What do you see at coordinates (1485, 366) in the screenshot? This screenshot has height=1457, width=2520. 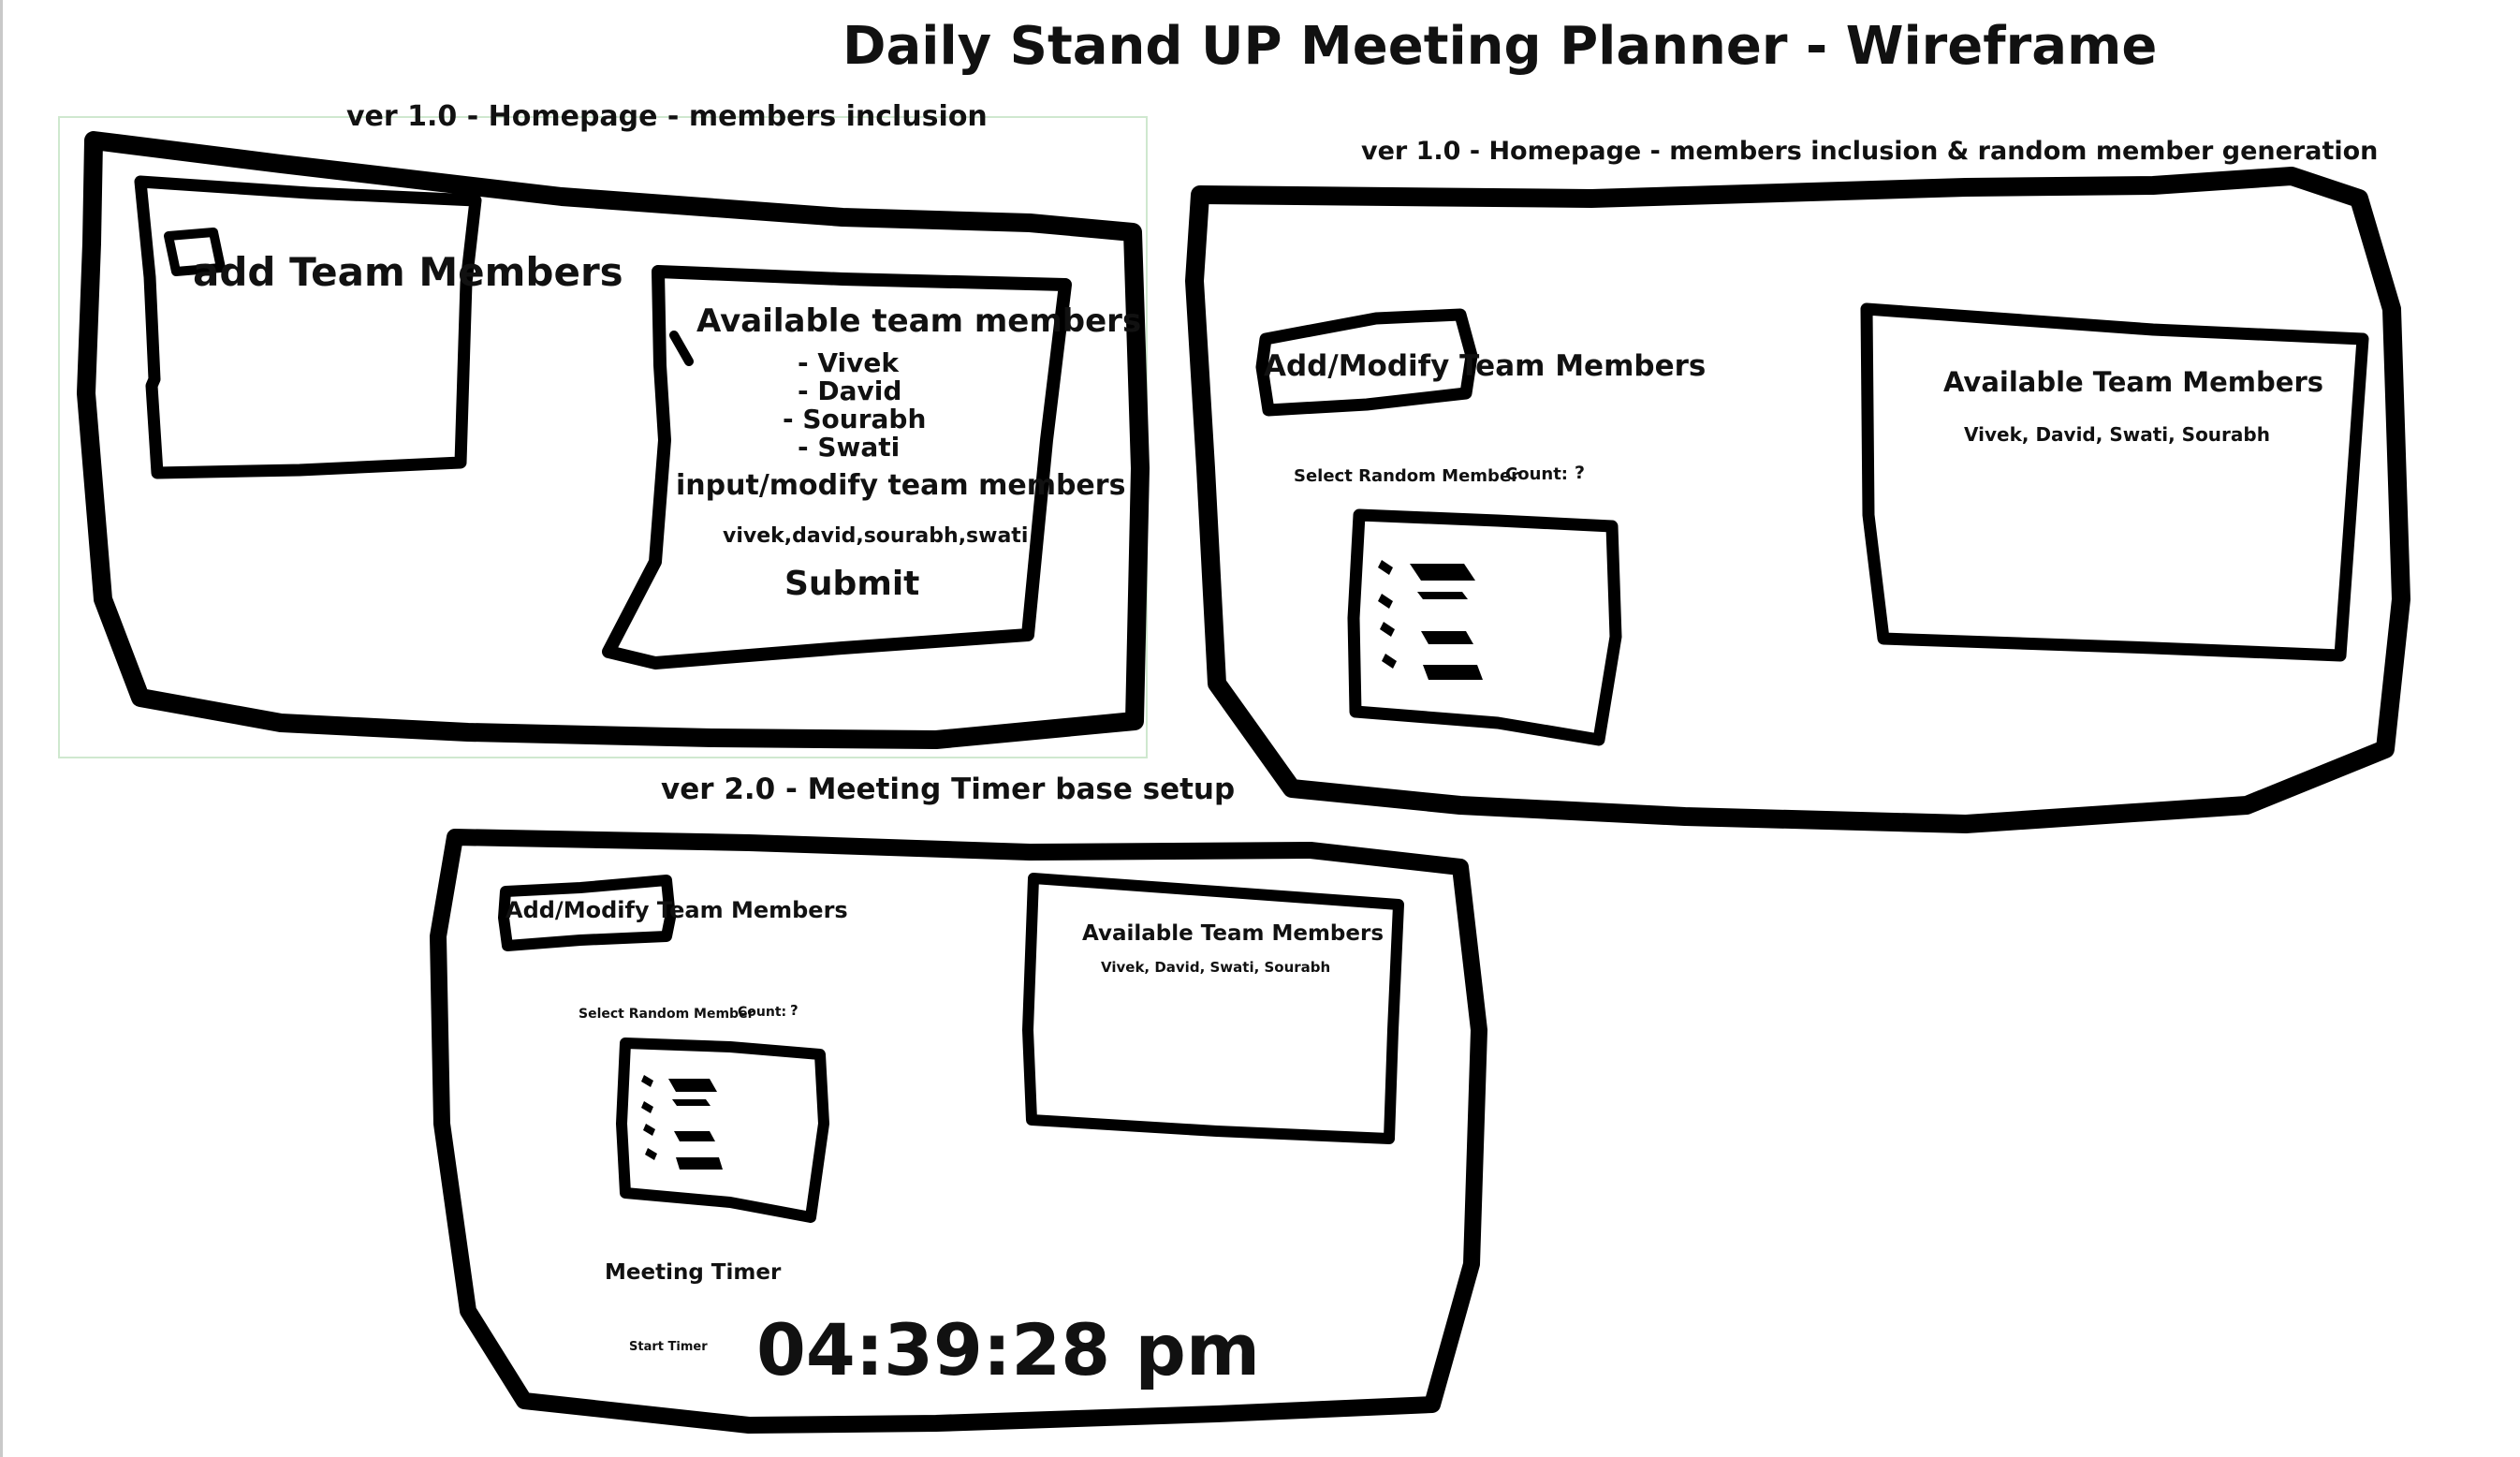 I see `frame-b-modify-members-button: Add/Modify Team Members` at bounding box center [1485, 366].